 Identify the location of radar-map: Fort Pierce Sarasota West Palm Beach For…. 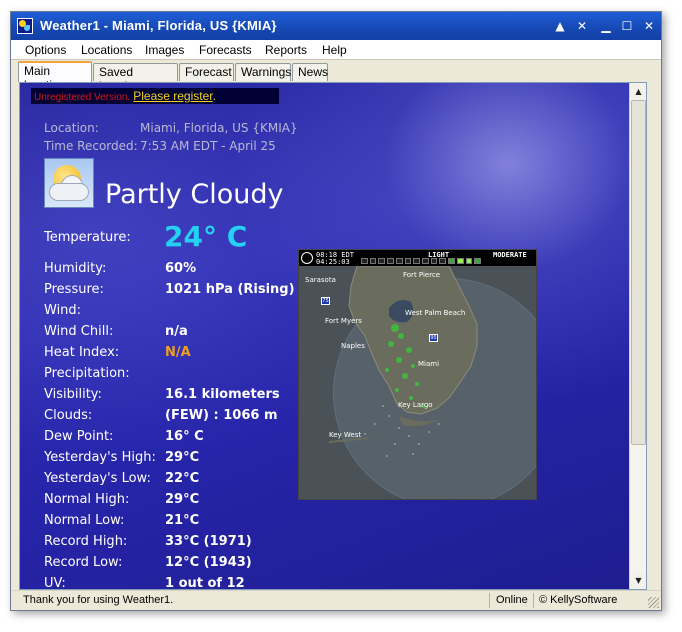
(417, 382).